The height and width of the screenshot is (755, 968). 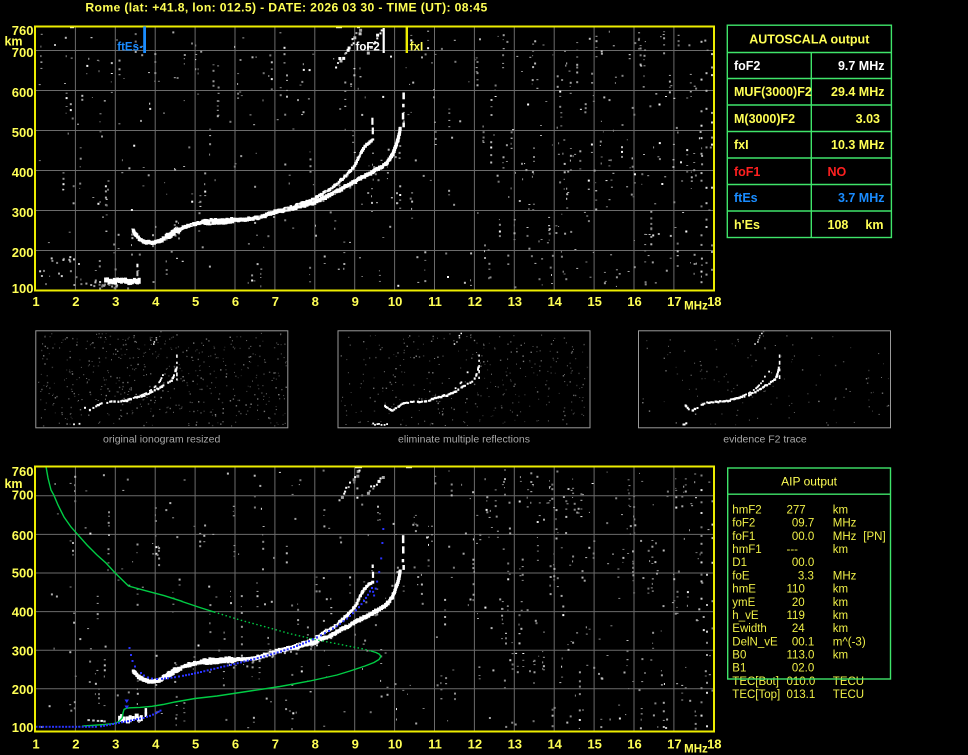 I want to click on svg-text: 300, so click(x=23, y=651).